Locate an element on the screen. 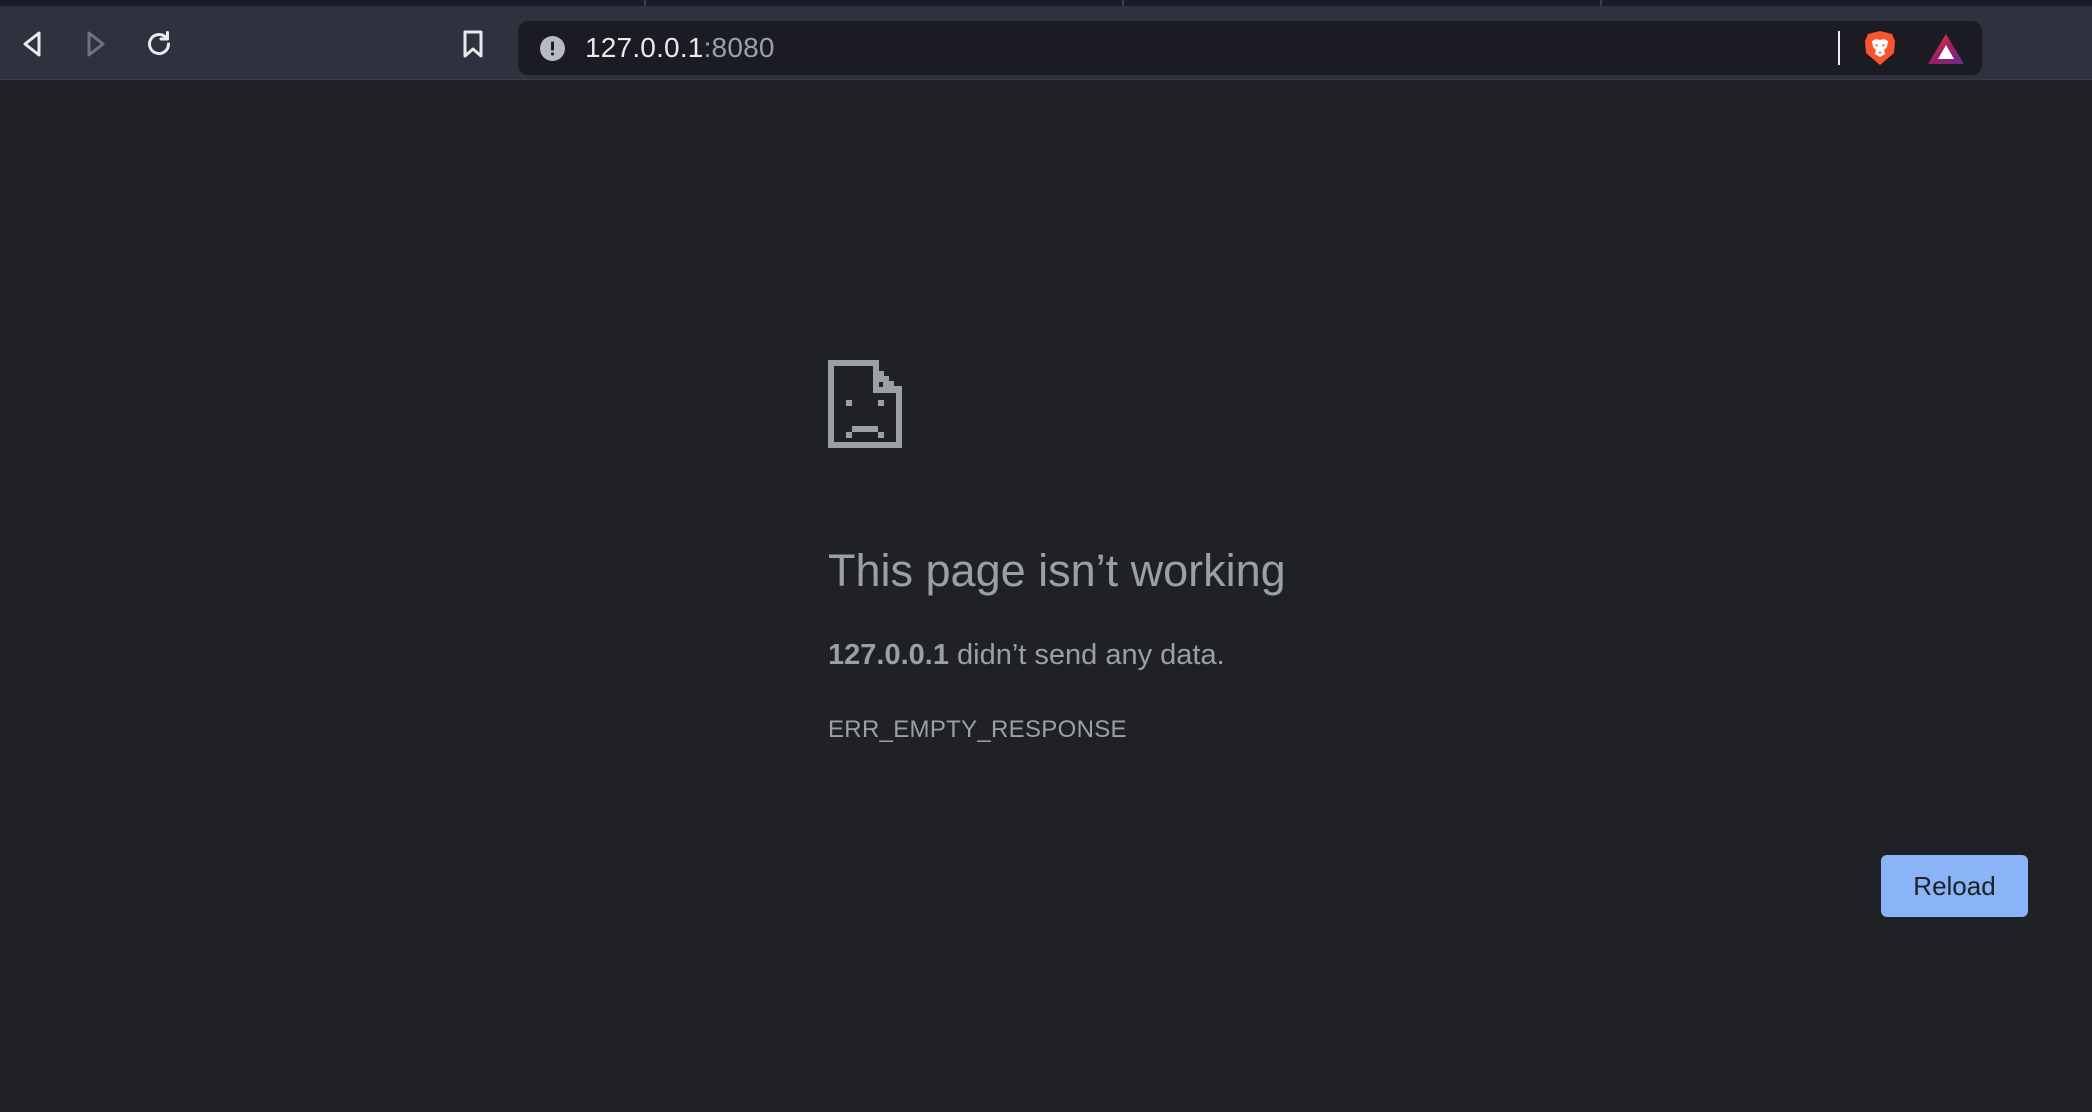 Image resolution: width=2092 pixels, height=1112 pixels. forward-button is located at coordinates (95, 44).